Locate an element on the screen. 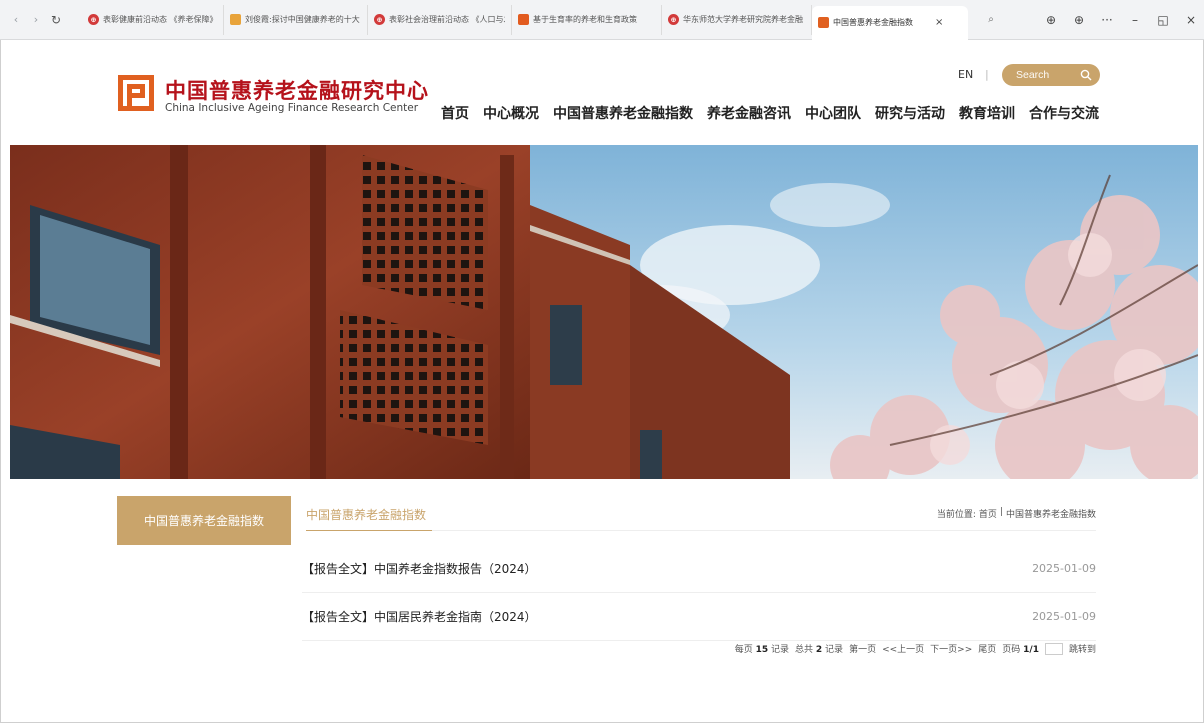 The height and width of the screenshot is (723, 1204). logo-title: 中国普惠养老金融研究中心 is located at coordinates (297, 90).